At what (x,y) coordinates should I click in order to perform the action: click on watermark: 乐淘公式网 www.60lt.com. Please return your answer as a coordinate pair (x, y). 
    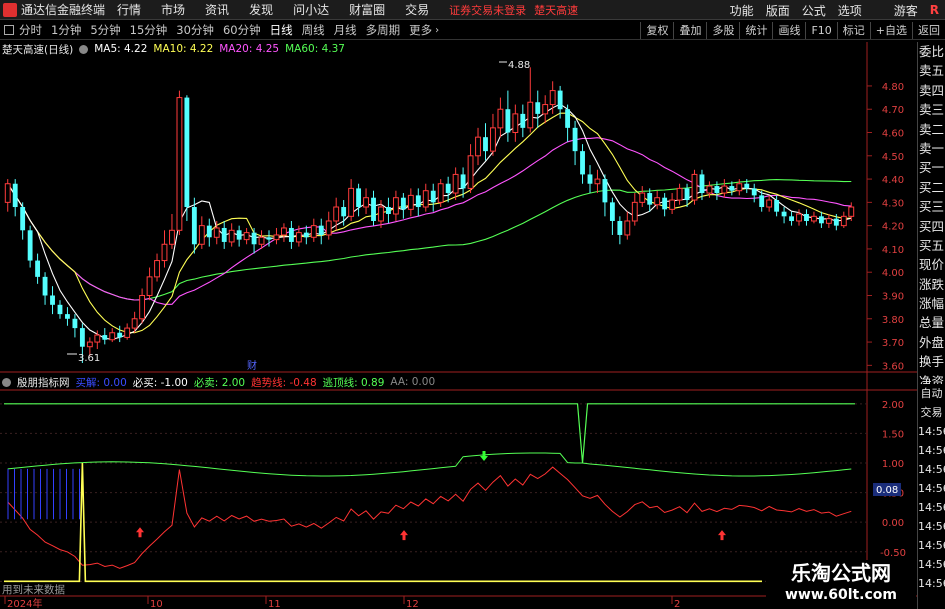
    Looking at the image, I should click on (841, 584).